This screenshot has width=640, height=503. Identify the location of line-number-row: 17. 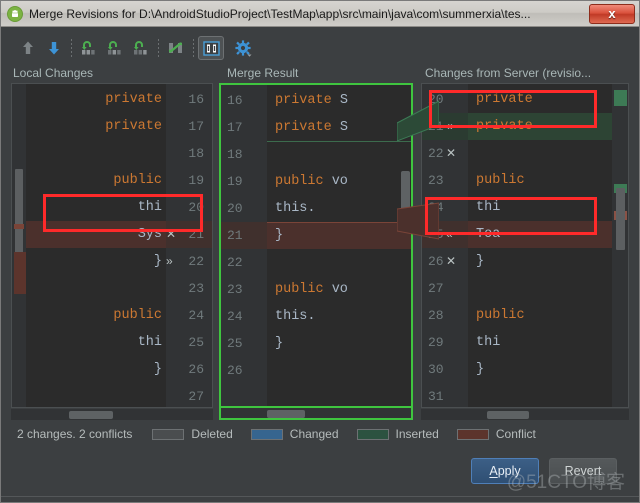
(244, 127).